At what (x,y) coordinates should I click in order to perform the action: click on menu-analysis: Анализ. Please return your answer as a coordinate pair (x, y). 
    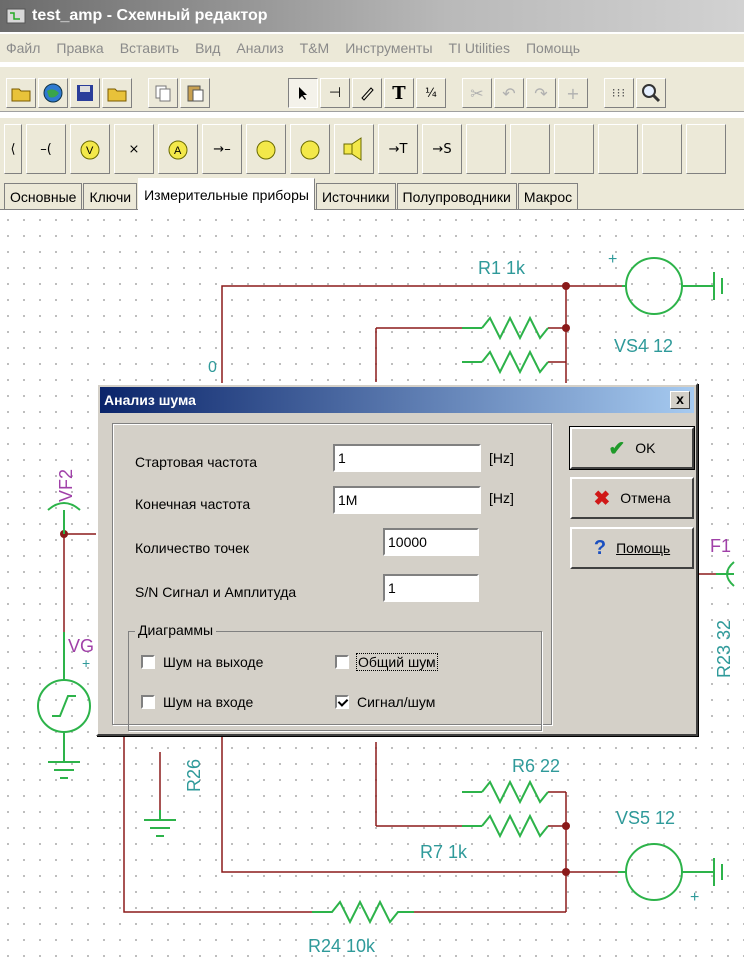
    Looking at the image, I should click on (259, 48).